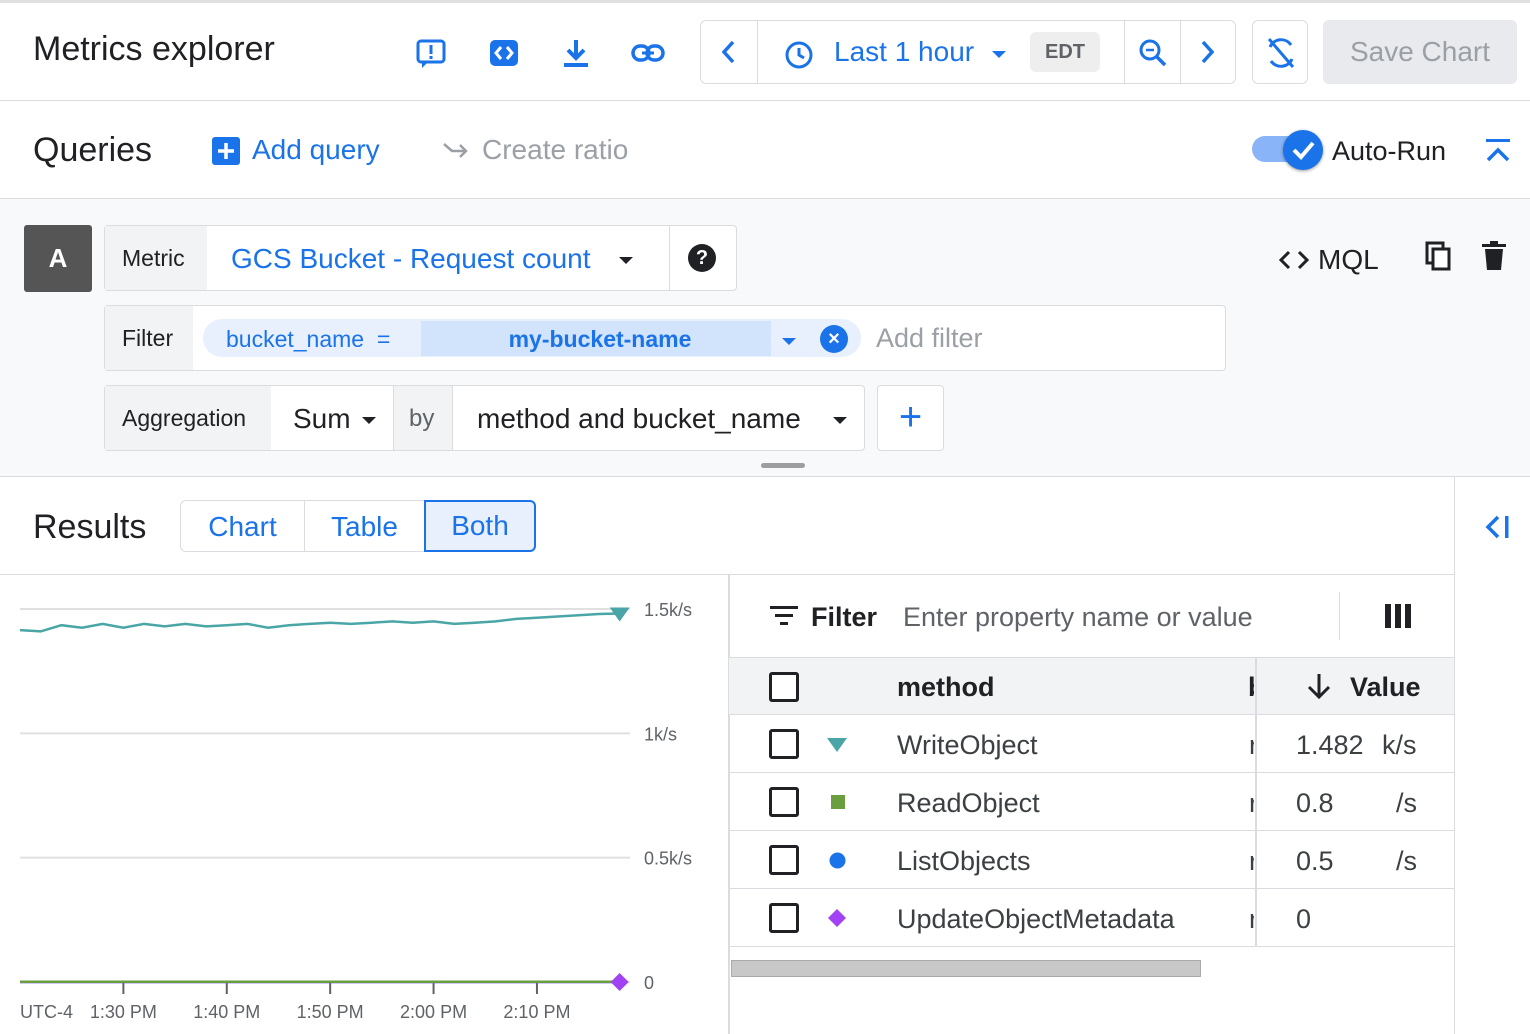  What do you see at coordinates (904, 52) in the screenshot?
I see `time-range-select: Last 1 hour` at bounding box center [904, 52].